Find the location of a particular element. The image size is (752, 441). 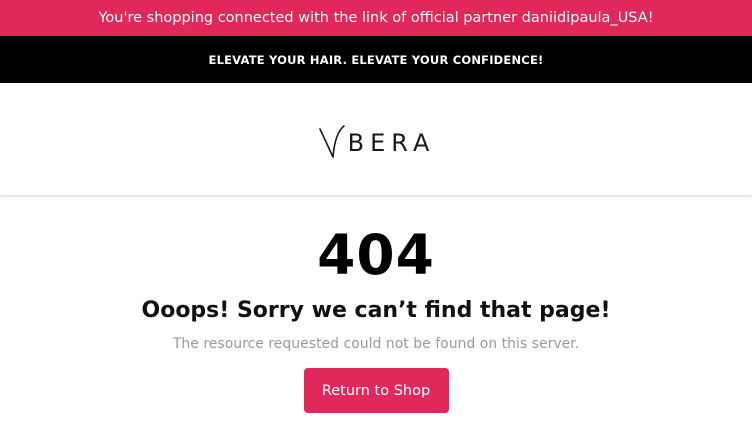

ybera-logo-link: BERA is located at coordinates (376, 141).